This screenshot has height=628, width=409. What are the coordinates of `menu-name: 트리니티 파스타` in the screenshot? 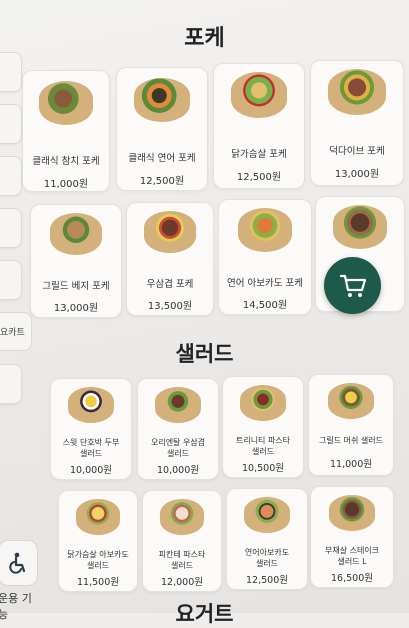 It's located at (263, 440).